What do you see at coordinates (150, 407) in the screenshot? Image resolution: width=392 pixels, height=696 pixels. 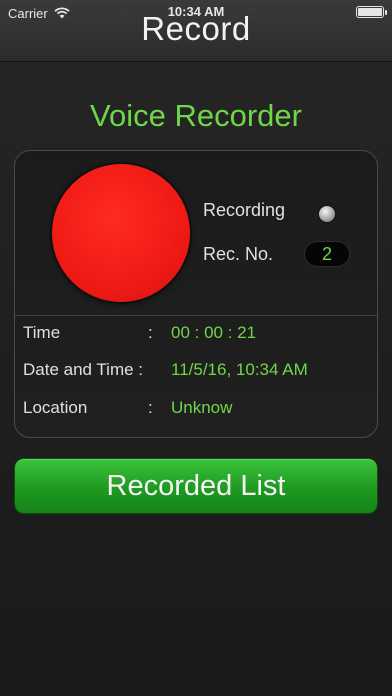 I see `location-colon: :` at bounding box center [150, 407].